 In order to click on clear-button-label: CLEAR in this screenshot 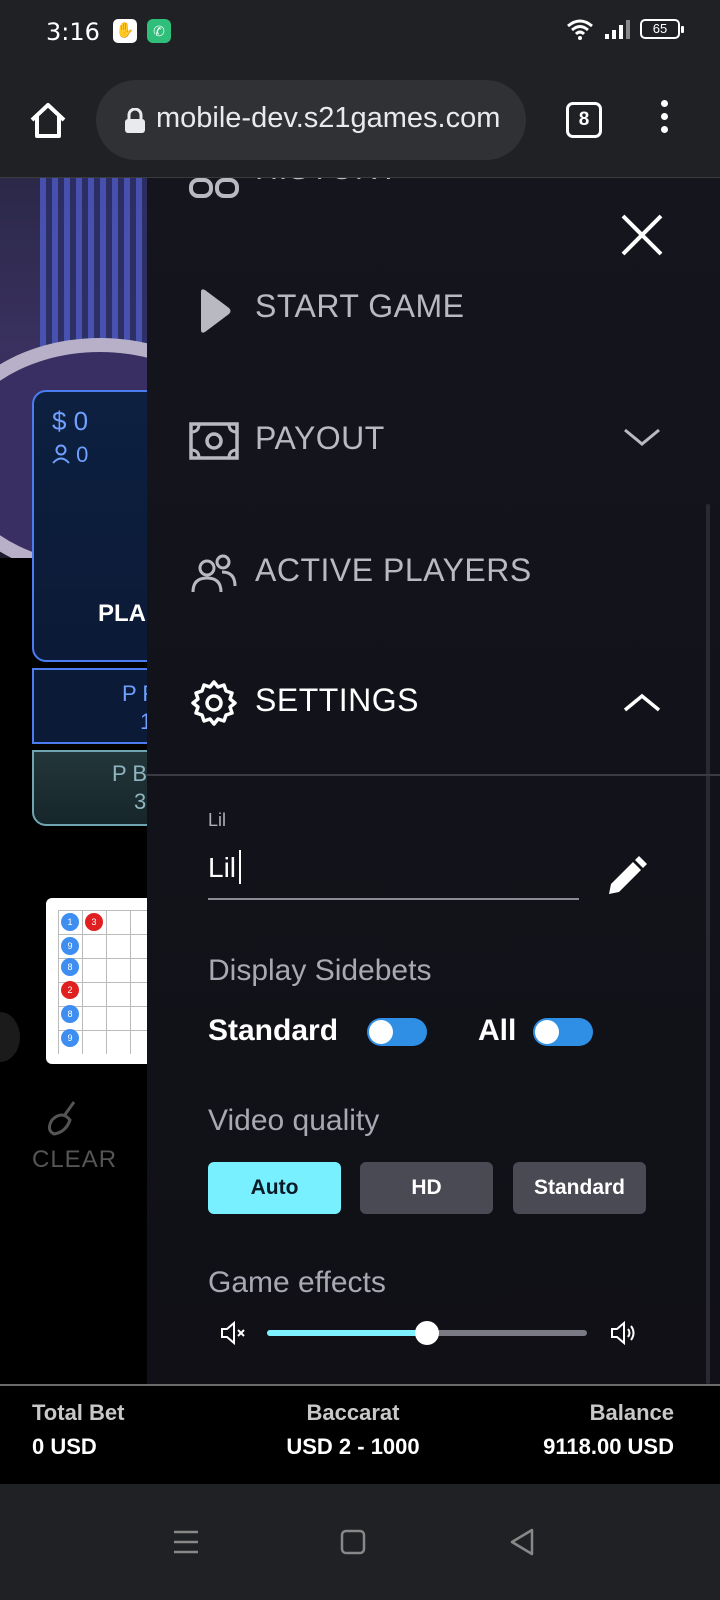, I will do `click(74, 1160)`.